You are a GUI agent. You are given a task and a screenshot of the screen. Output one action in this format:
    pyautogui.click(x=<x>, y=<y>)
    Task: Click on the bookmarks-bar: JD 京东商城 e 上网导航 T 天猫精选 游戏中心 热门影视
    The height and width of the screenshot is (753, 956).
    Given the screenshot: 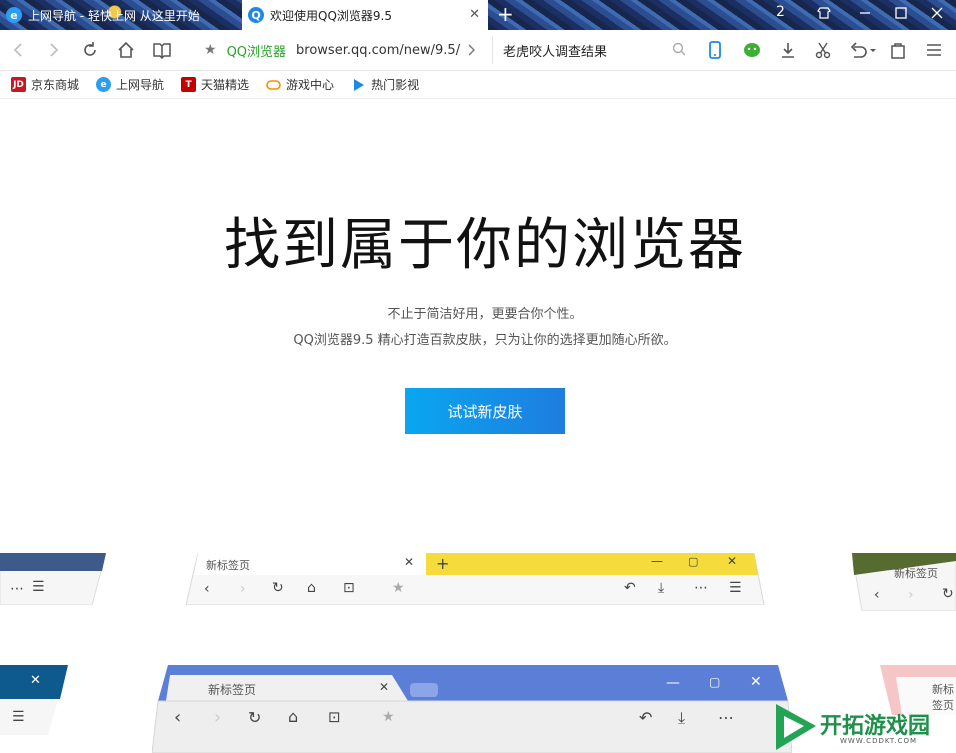 What is the action you would take?
    pyautogui.click(x=478, y=85)
    